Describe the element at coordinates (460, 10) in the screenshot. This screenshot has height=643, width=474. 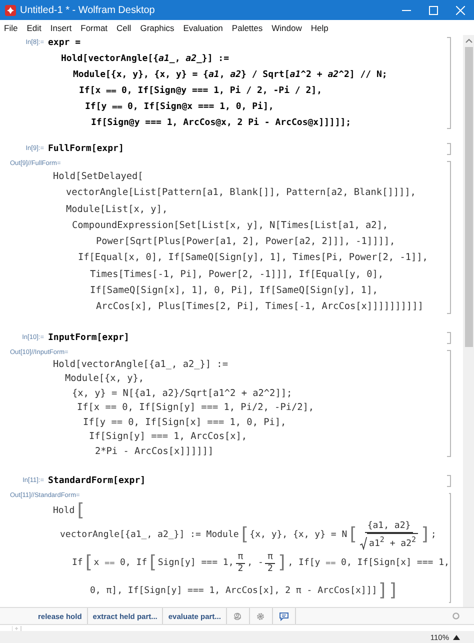
I see `close-icon` at that location.